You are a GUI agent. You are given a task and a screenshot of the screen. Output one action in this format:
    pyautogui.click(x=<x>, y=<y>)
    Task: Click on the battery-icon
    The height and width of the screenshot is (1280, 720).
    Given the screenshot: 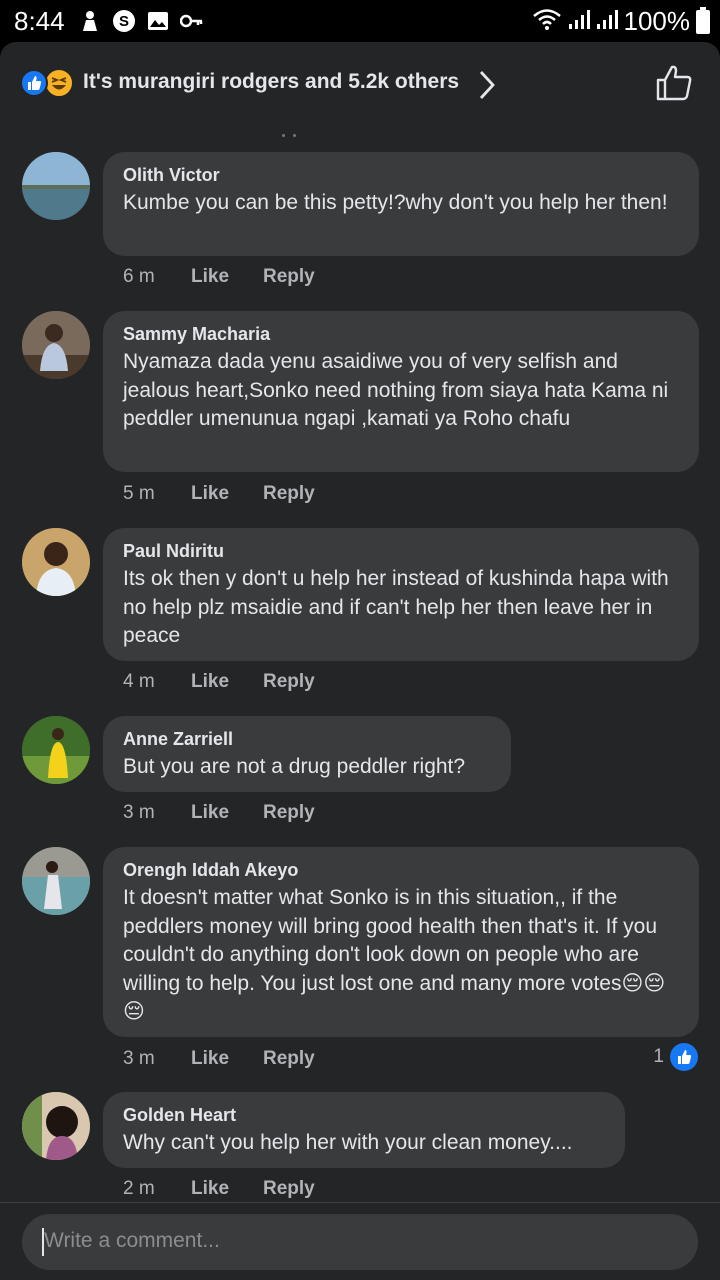 What is the action you would take?
    pyautogui.click(x=703, y=20)
    